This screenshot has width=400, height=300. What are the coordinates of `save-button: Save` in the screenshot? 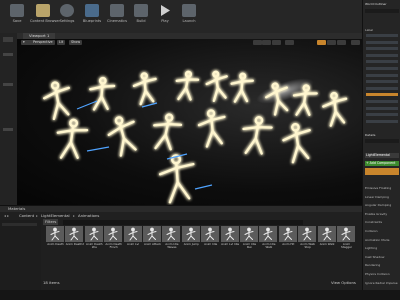 It's located at (17, 18).